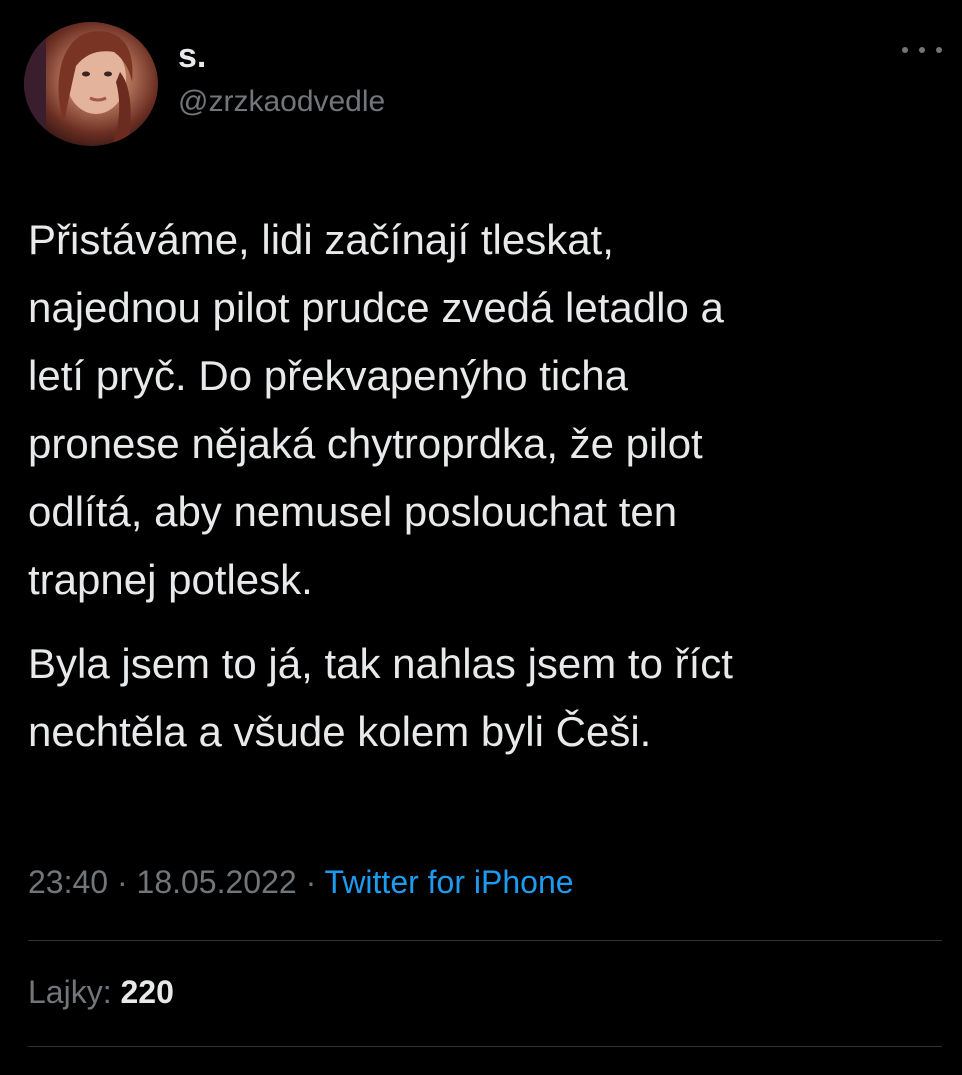 Image resolution: width=962 pixels, height=1075 pixels. Describe the element at coordinates (68, 882) in the screenshot. I see `tweet-time: 23:40` at that location.